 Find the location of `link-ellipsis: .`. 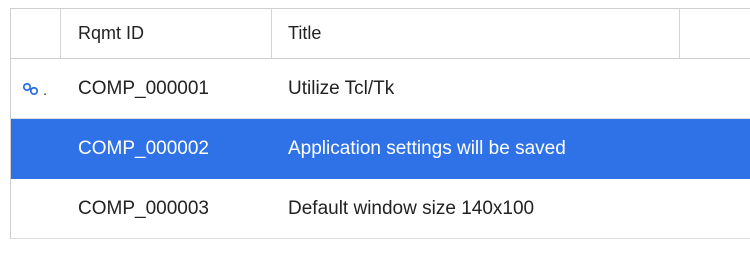

link-ellipsis: . is located at coordinates (45, 90).